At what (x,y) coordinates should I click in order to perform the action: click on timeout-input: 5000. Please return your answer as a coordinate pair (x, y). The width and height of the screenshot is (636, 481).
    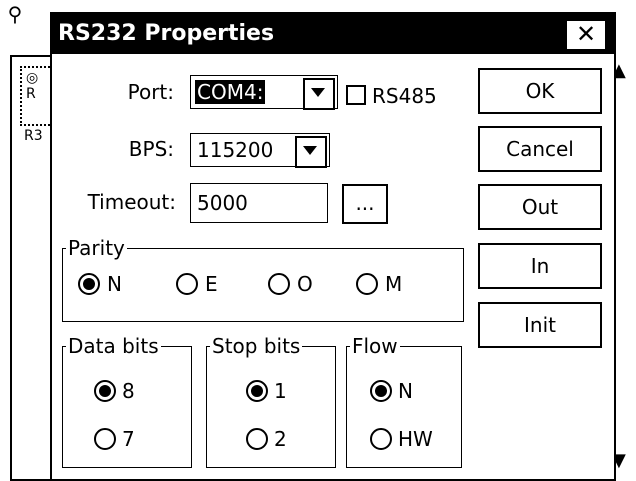
    Looking at the image, I should click on (259, 203).